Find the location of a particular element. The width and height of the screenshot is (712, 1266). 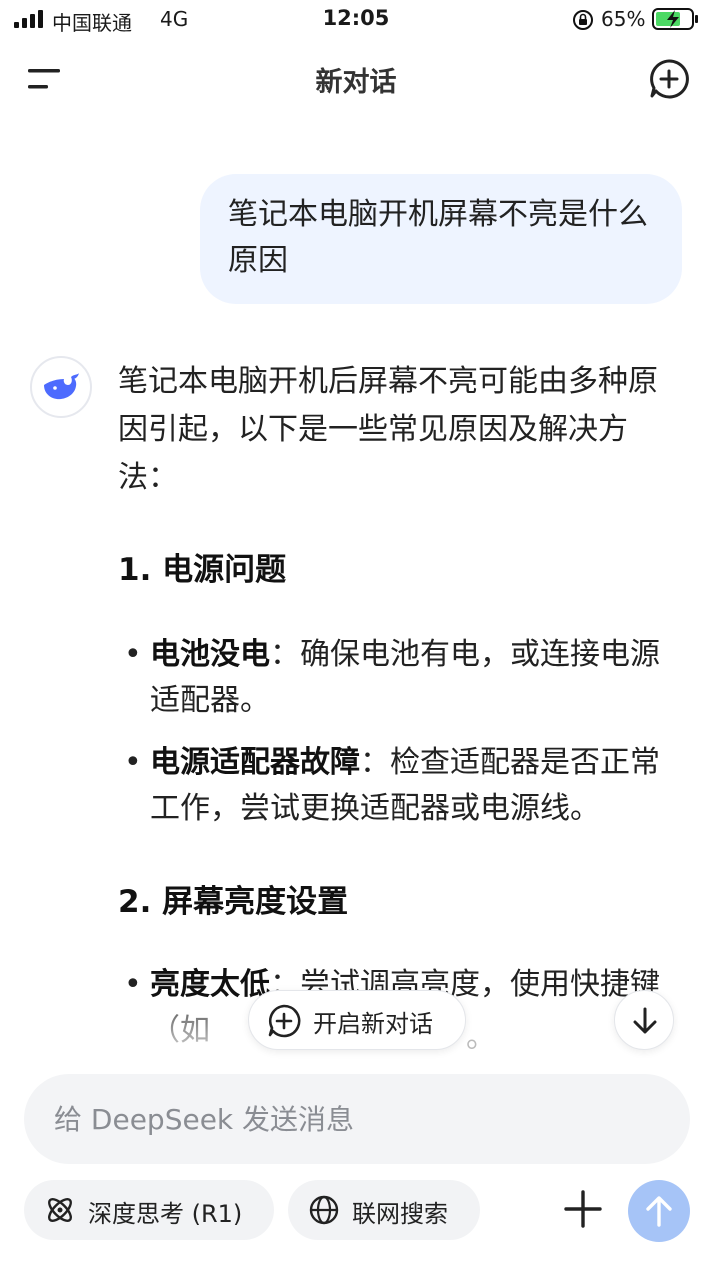

section-heading: 1. 电源问题 is located at coordinates (202, 570).